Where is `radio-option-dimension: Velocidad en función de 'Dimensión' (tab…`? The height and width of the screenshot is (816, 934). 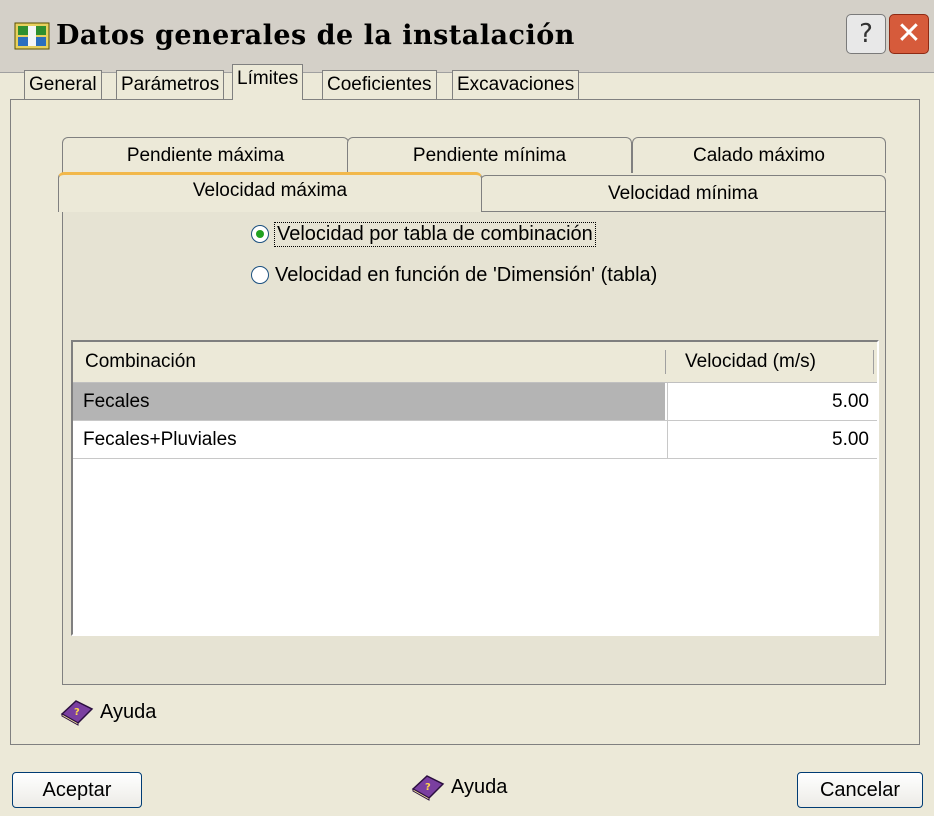 radio-option-dimension: Velocidad en función de 'Dimensión' (tab… is located at coordinates (454, 275).